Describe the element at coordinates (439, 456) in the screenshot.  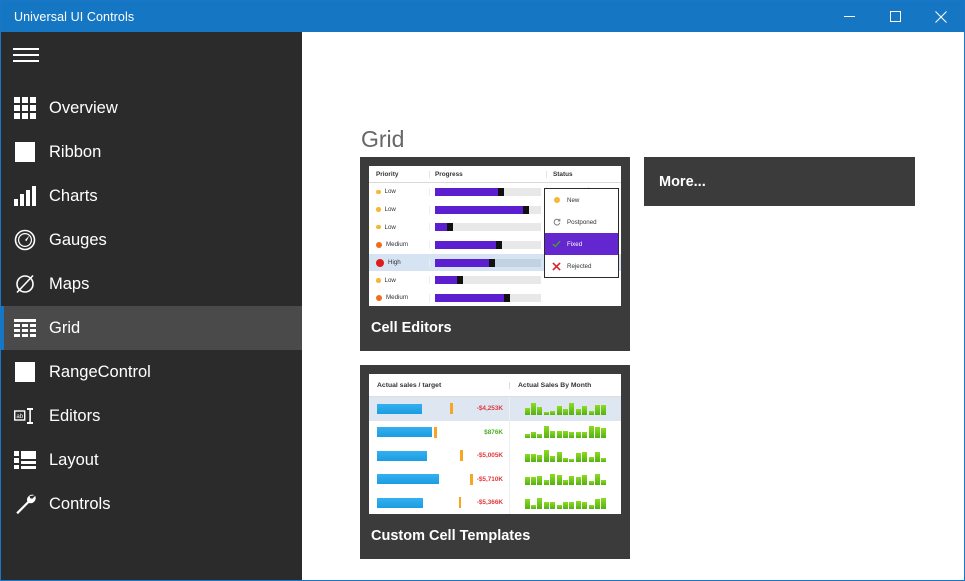
I see `cell-actual-sales: -$5,005K` at that location.